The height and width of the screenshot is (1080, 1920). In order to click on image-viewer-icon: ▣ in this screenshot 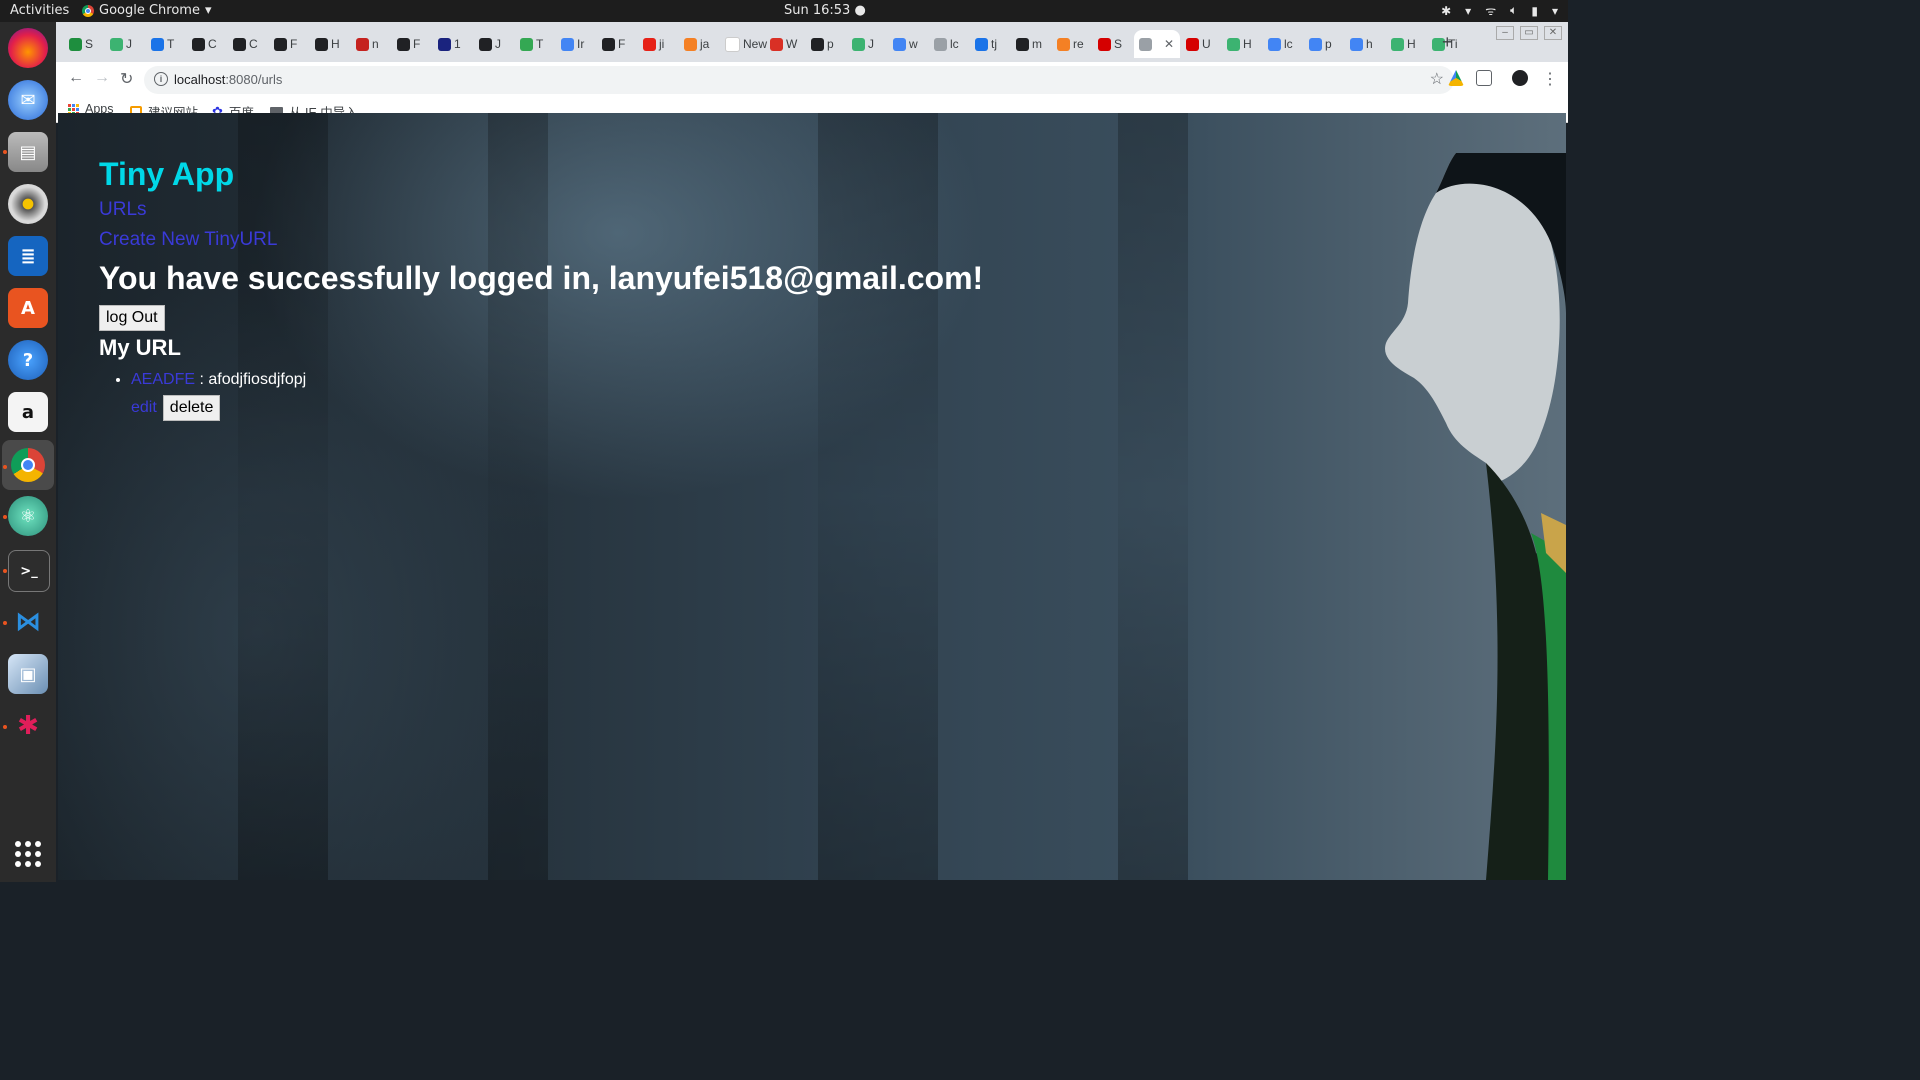, I will do `click(28, 674)`.